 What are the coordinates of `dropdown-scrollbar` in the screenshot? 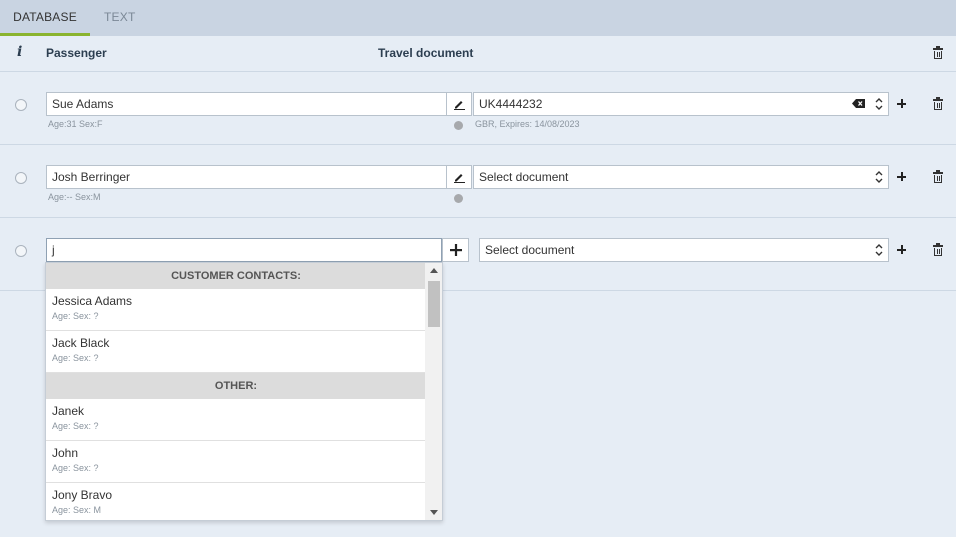 It's located at (433, 391).